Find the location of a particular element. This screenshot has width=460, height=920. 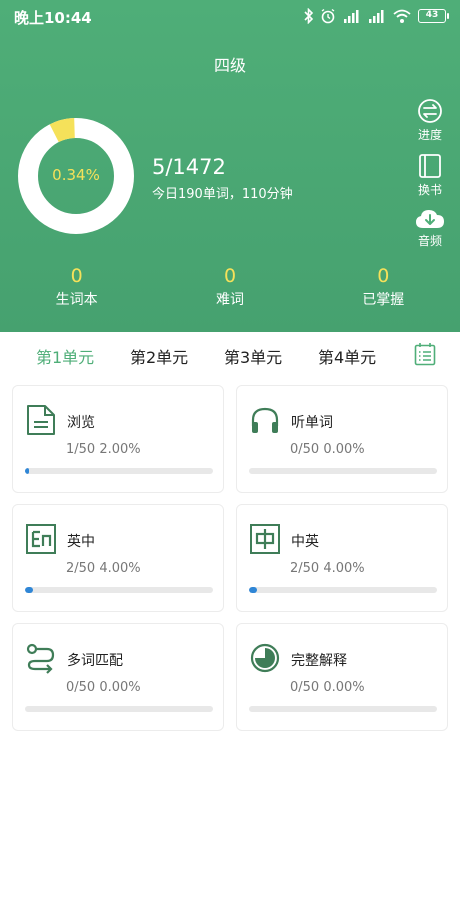

battery-indicator: 43 is located at coordinates (433, 16).